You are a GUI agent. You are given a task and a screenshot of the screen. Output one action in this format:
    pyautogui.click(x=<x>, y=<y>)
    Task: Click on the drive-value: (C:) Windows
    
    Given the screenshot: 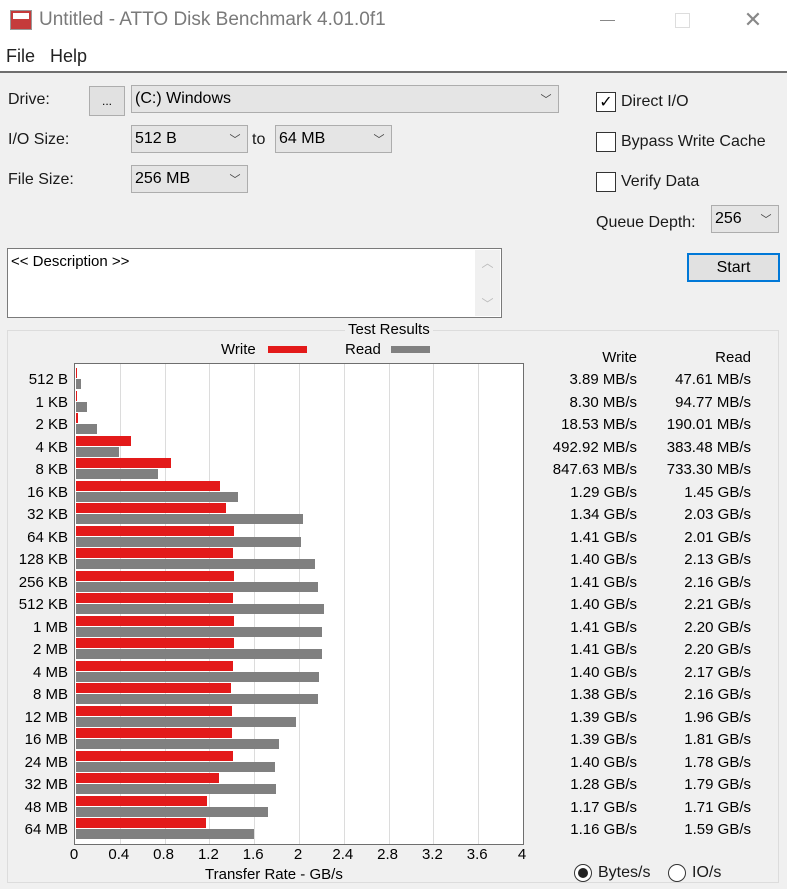 What is the action you would take?
    pyautogui.click(x=183, y=98)
    